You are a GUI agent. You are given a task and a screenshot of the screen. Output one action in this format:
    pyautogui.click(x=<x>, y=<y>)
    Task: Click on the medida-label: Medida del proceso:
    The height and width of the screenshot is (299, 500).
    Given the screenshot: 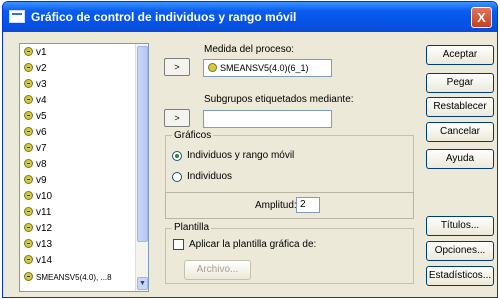 What is the action you would take?
    pyautogui.click(x=249, y=49)
    